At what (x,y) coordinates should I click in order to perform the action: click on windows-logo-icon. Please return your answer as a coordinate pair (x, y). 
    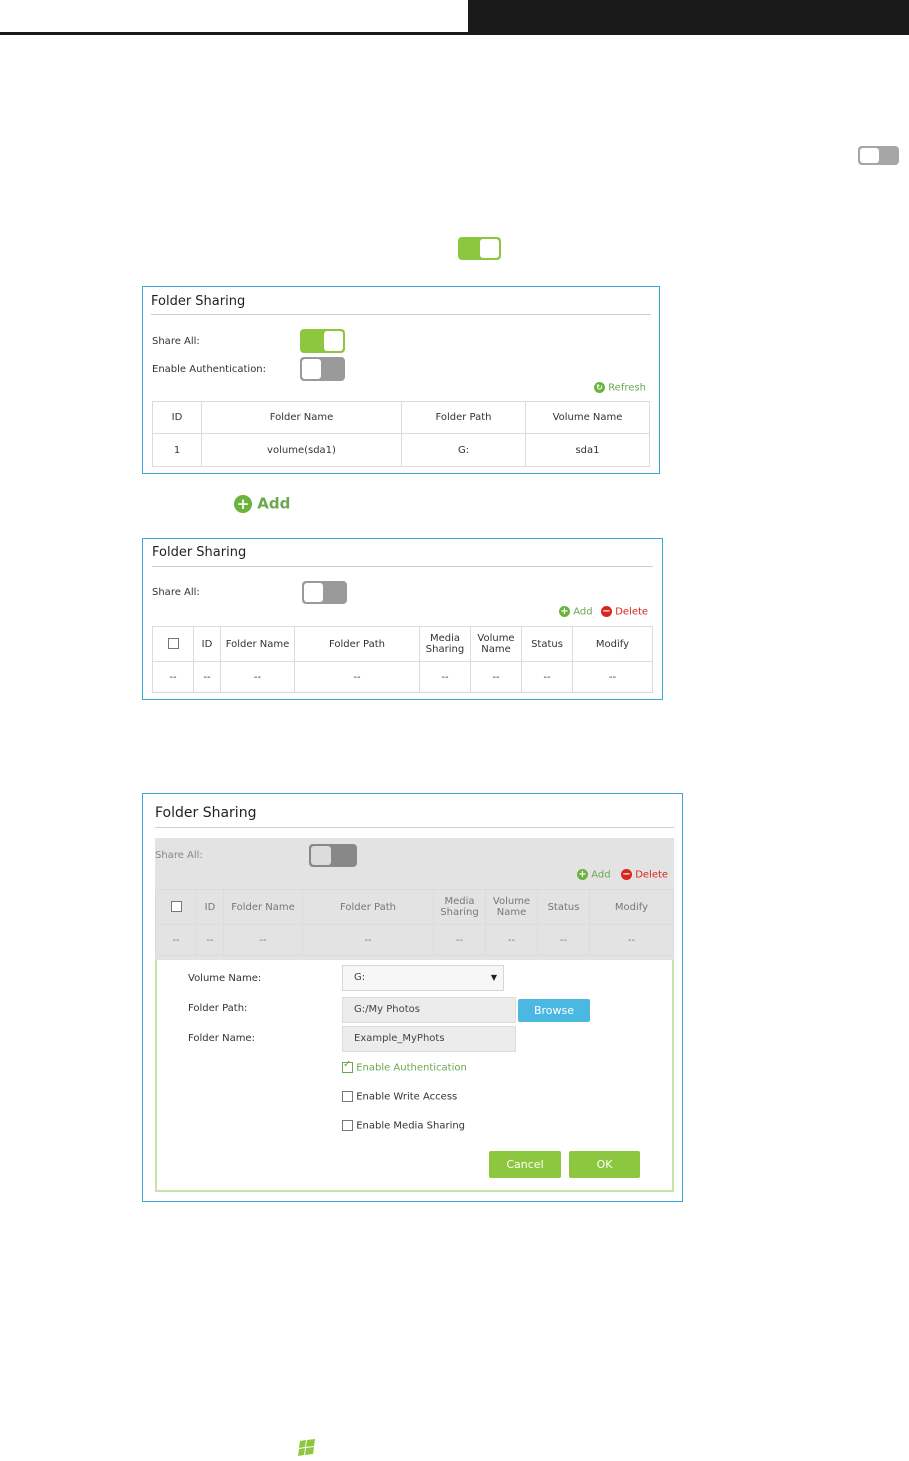
    Looking at the image, I should click on (307, 1448).